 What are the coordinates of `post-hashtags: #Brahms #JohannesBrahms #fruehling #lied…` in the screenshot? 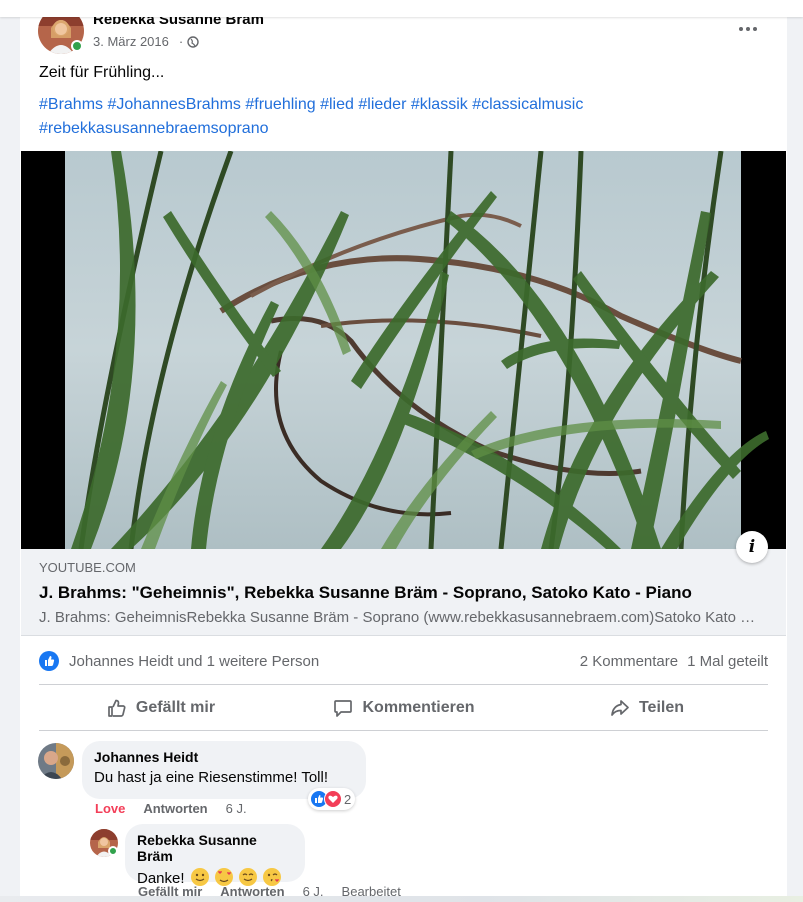 It's located at (339, 117).